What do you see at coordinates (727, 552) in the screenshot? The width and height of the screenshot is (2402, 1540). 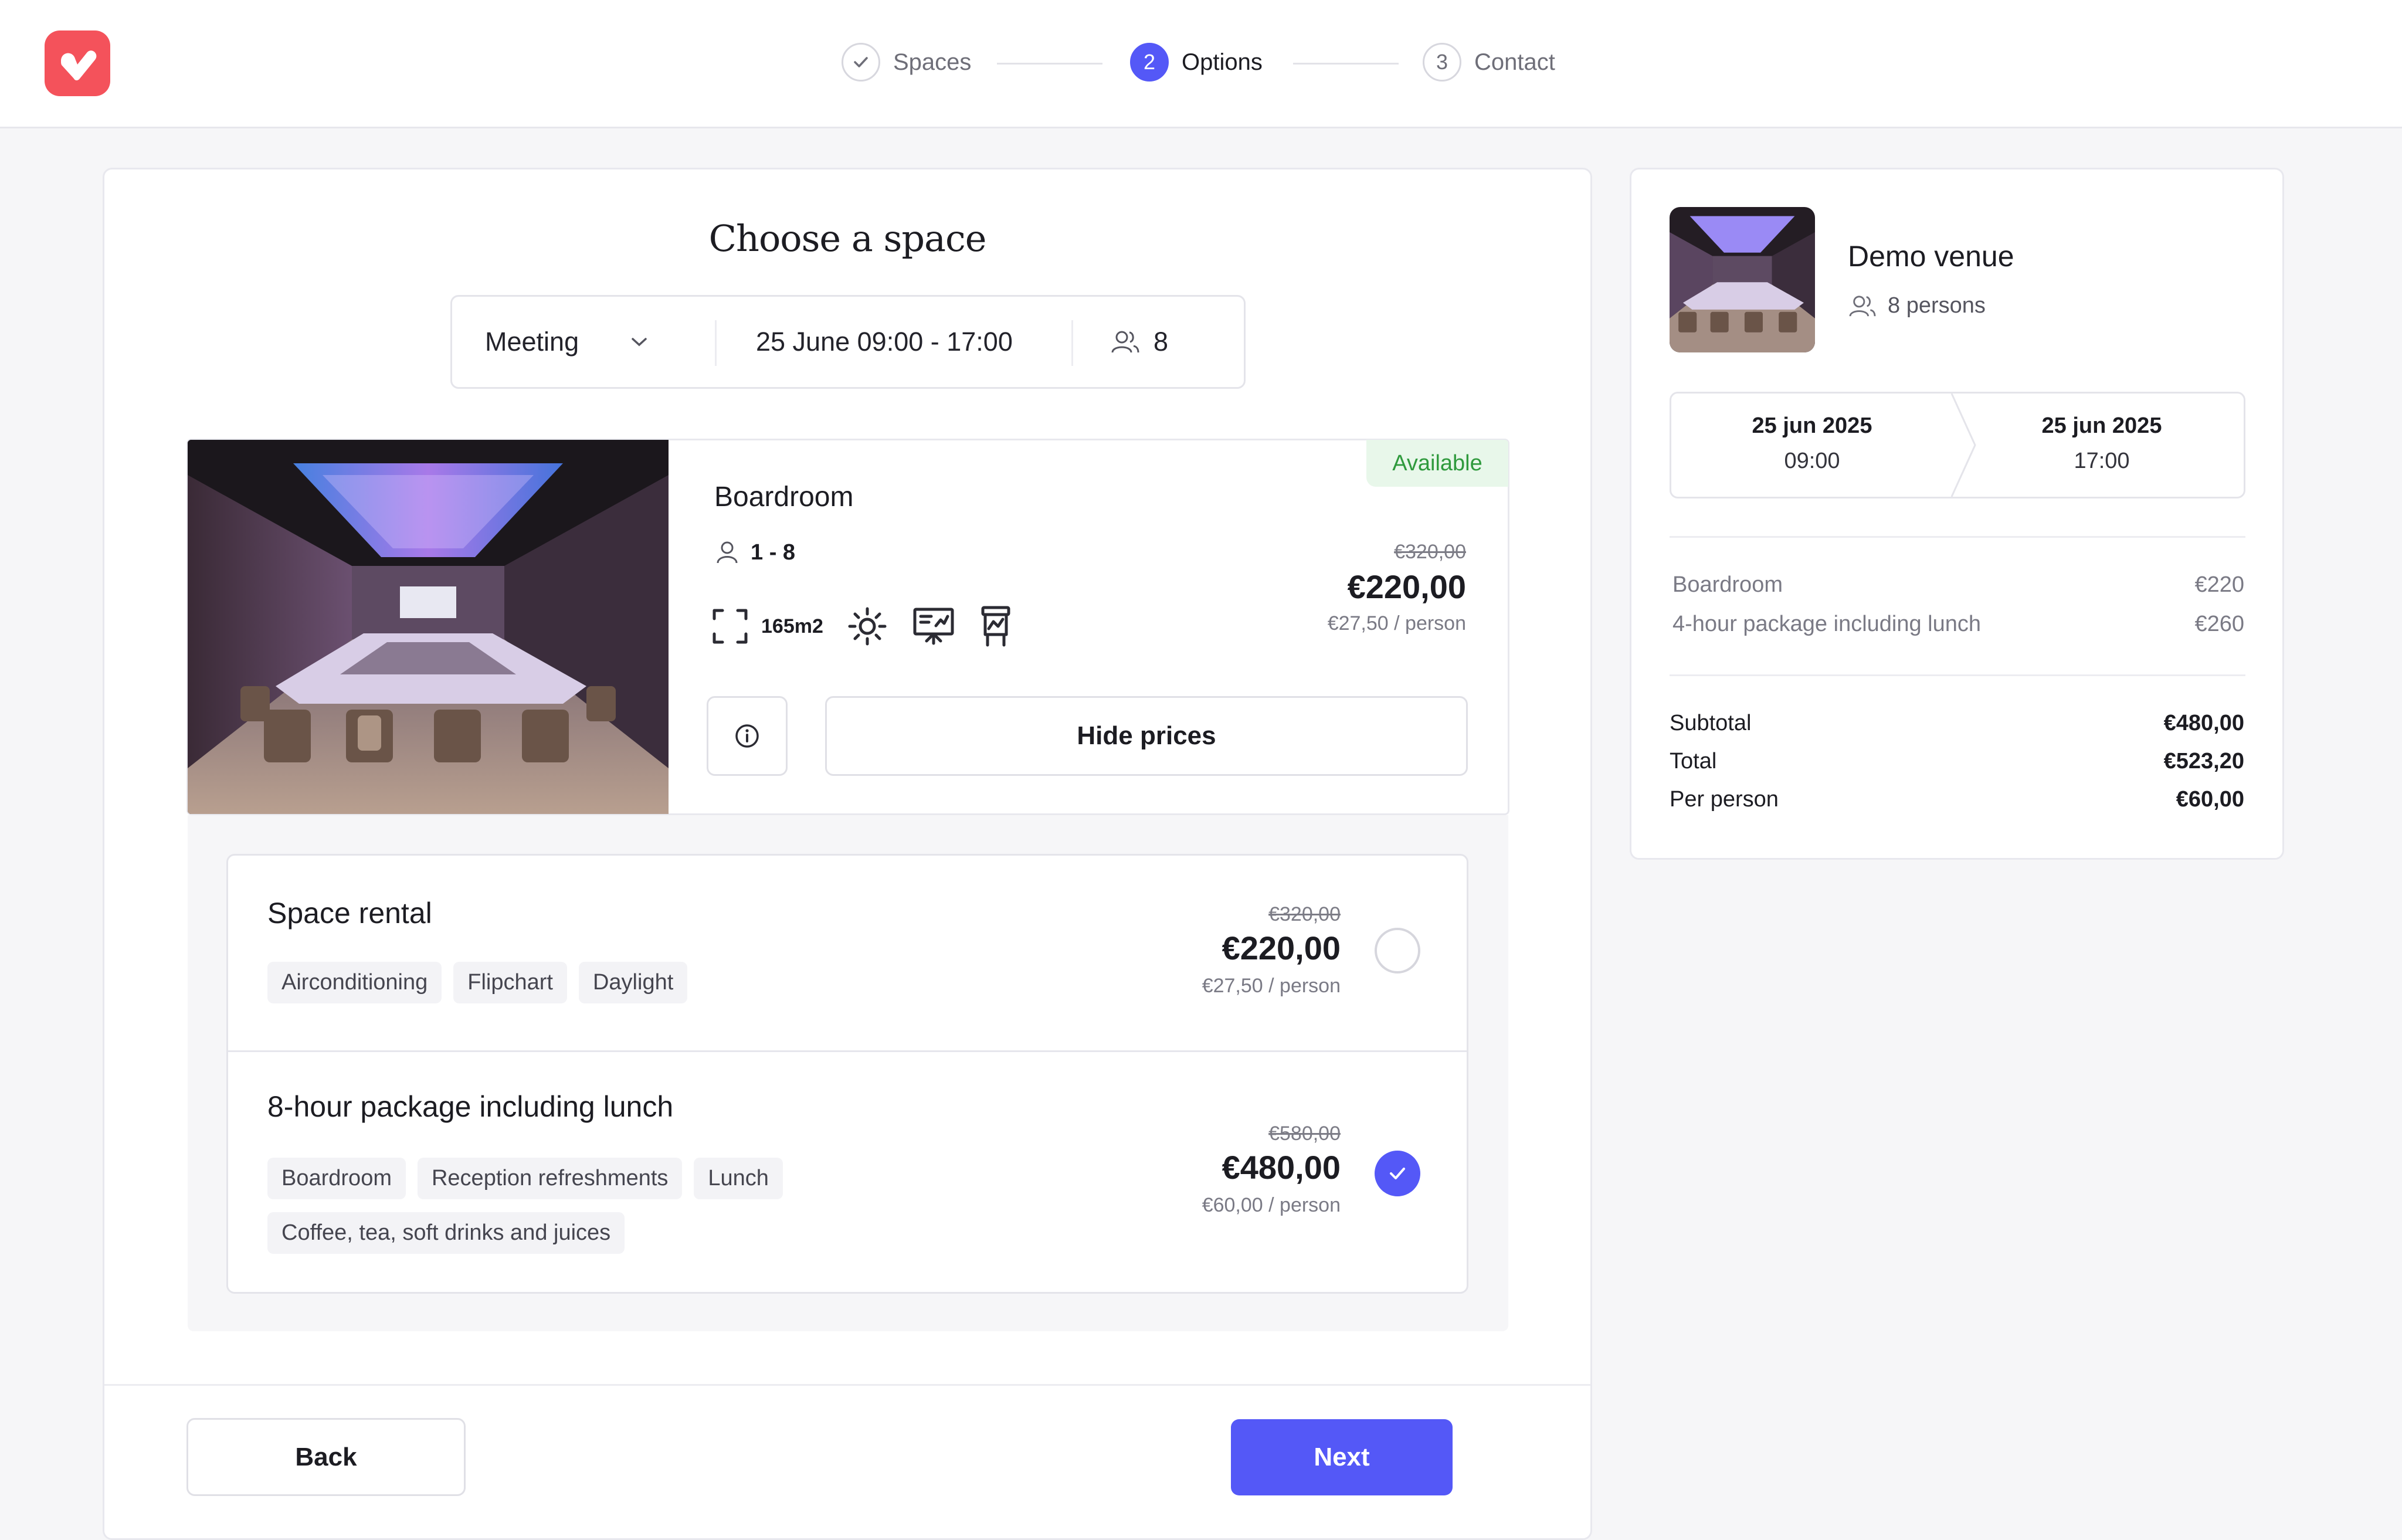 I see `person-icon` at bounding box center [727, 552].